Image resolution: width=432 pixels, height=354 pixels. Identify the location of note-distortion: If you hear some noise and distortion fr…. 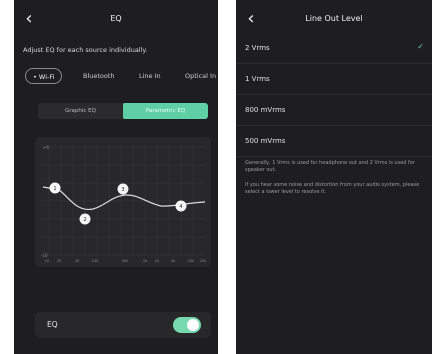
(332, 188).